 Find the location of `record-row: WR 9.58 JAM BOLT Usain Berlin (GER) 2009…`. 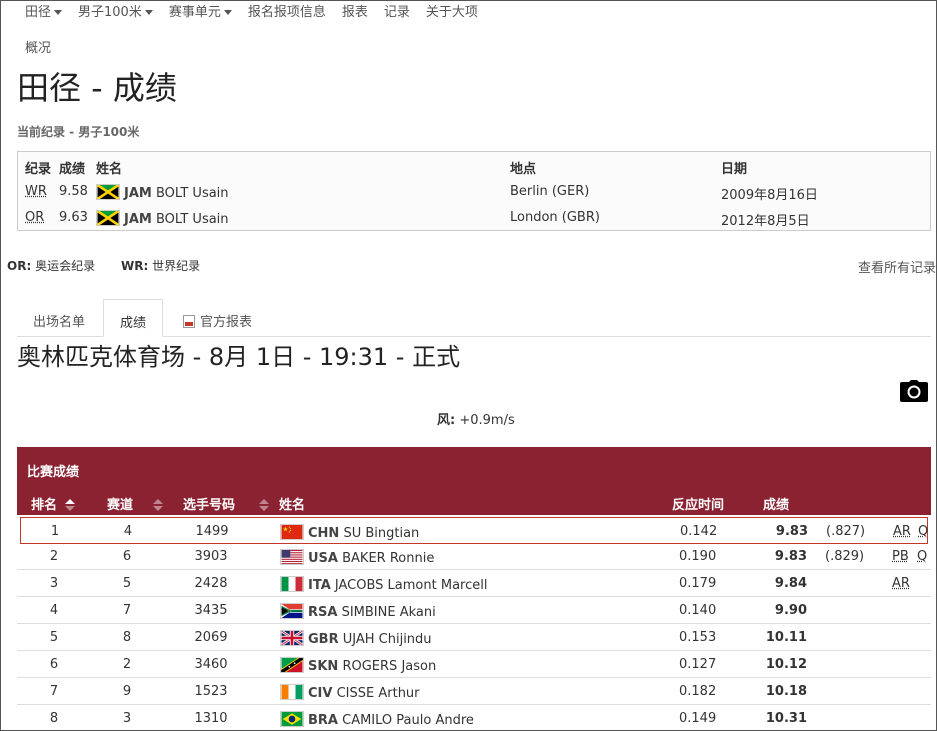

record-row: WR 9.58 JAM BOLT Usain Berlin (GER) 2009… is located at coordinates (474, 192).